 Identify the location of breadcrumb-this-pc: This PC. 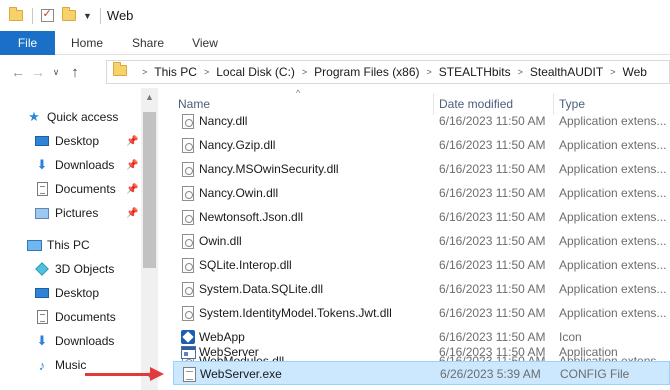
(175, 72).